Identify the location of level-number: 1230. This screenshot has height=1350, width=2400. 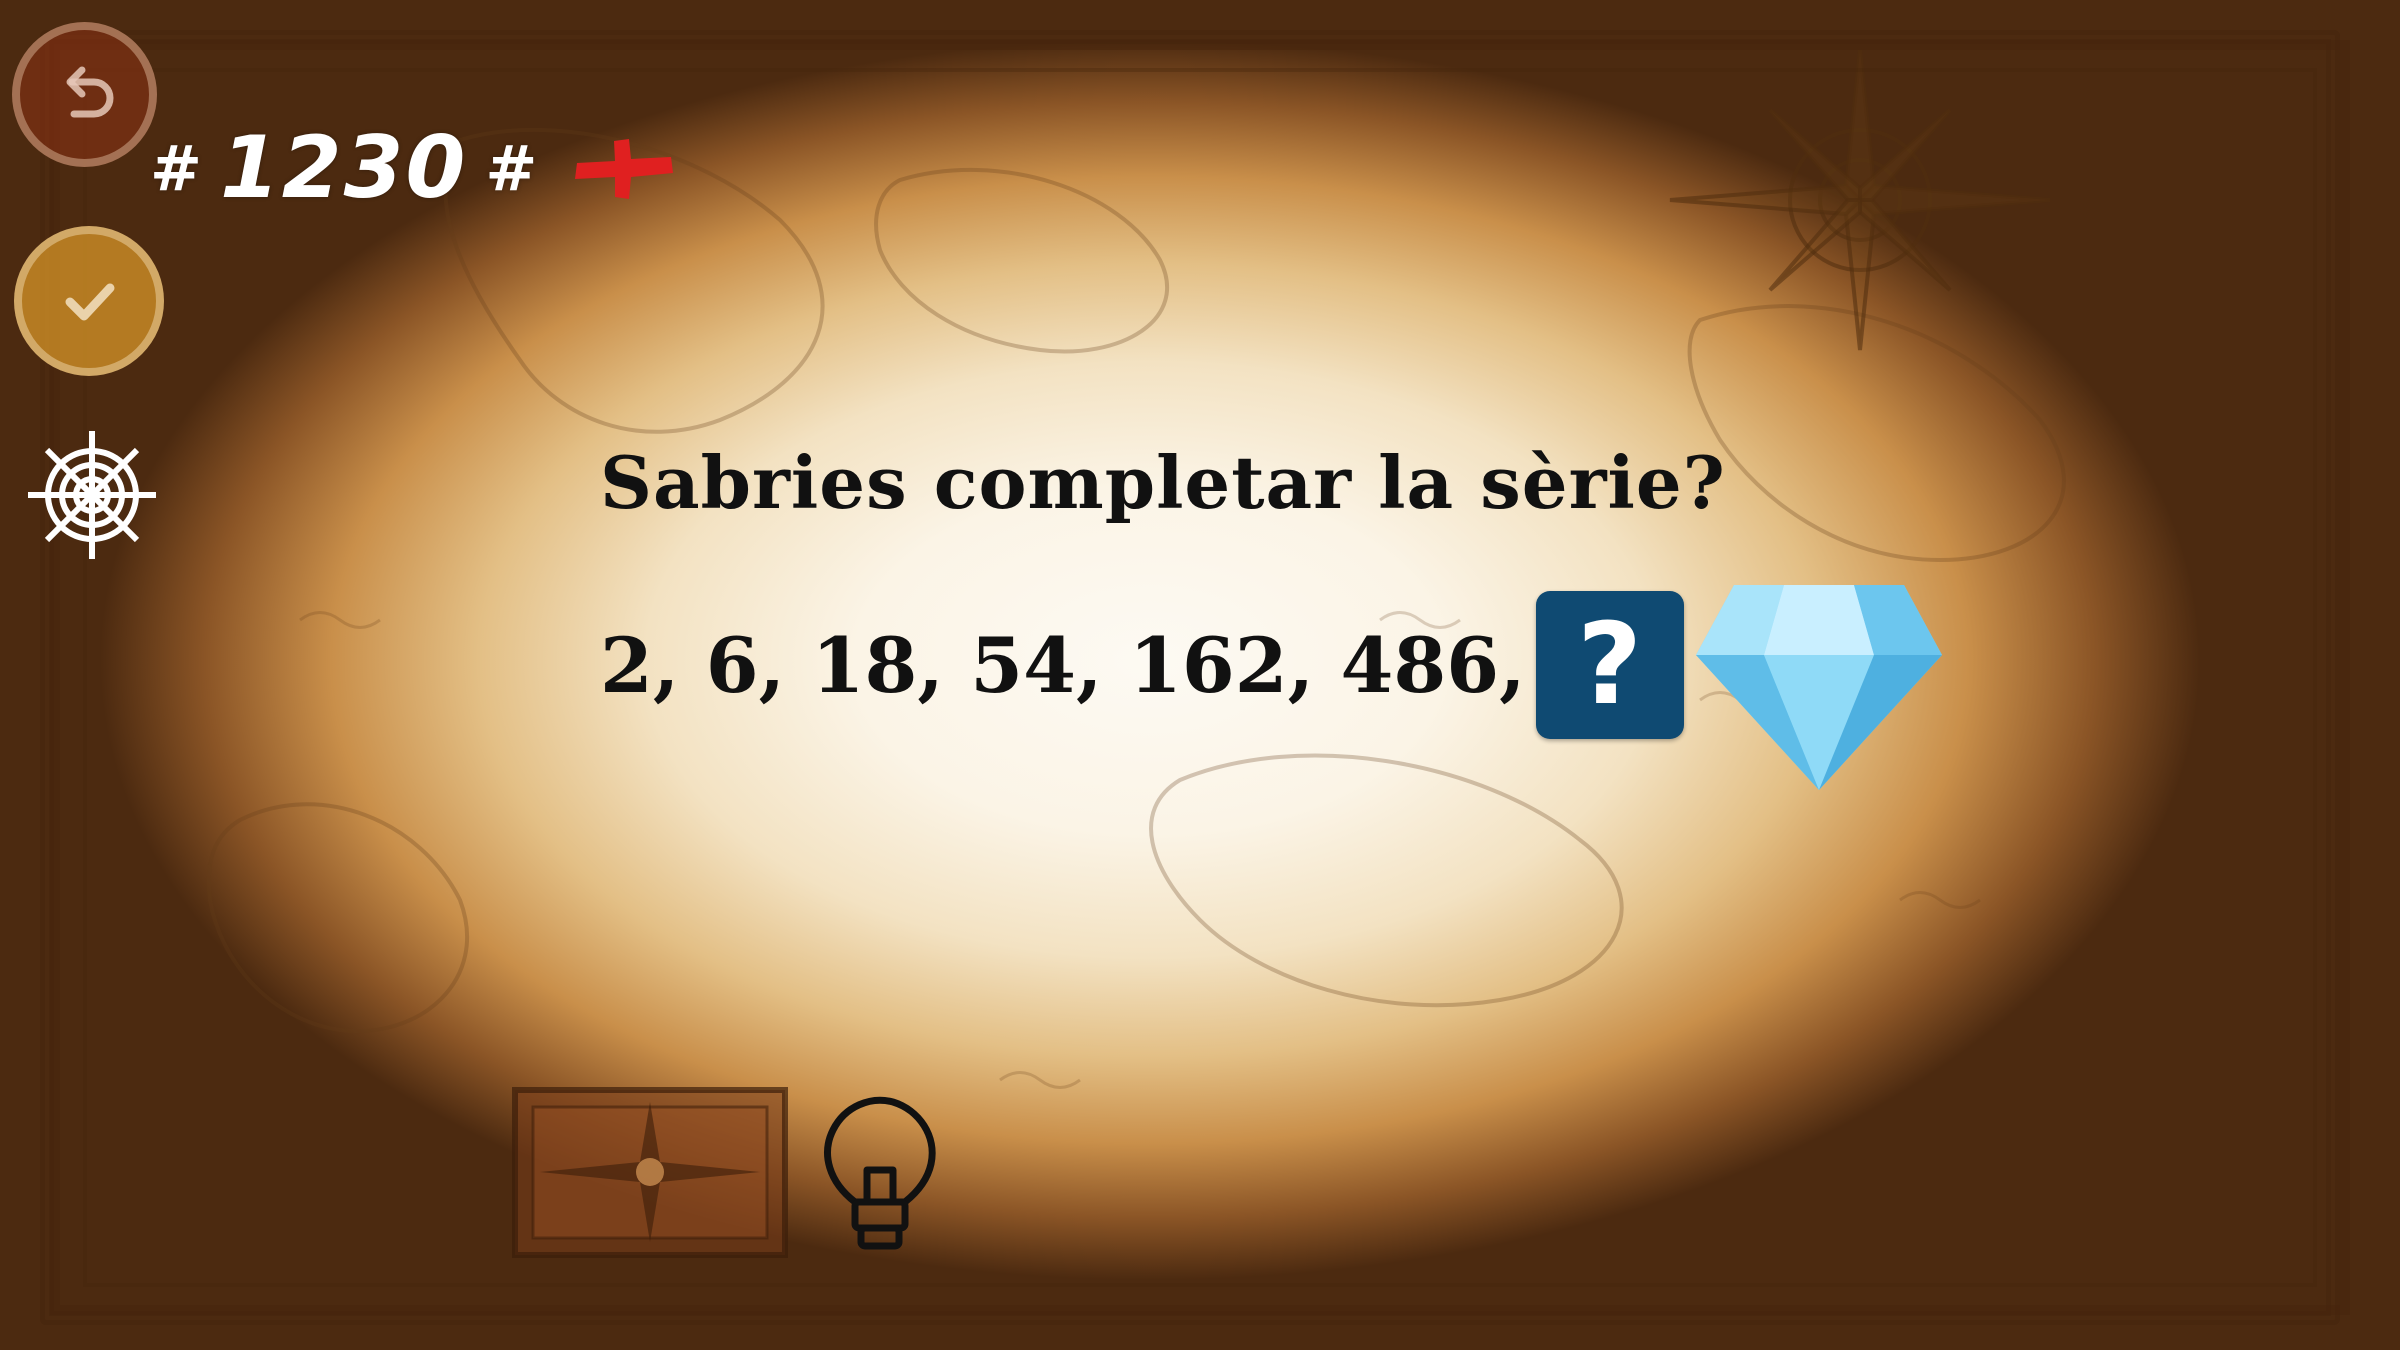
(343, 168).